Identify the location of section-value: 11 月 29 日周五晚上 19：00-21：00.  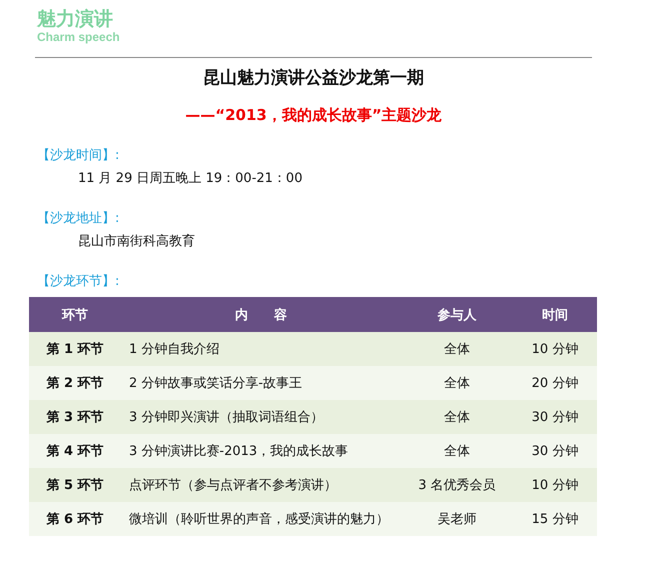
(190, 178).